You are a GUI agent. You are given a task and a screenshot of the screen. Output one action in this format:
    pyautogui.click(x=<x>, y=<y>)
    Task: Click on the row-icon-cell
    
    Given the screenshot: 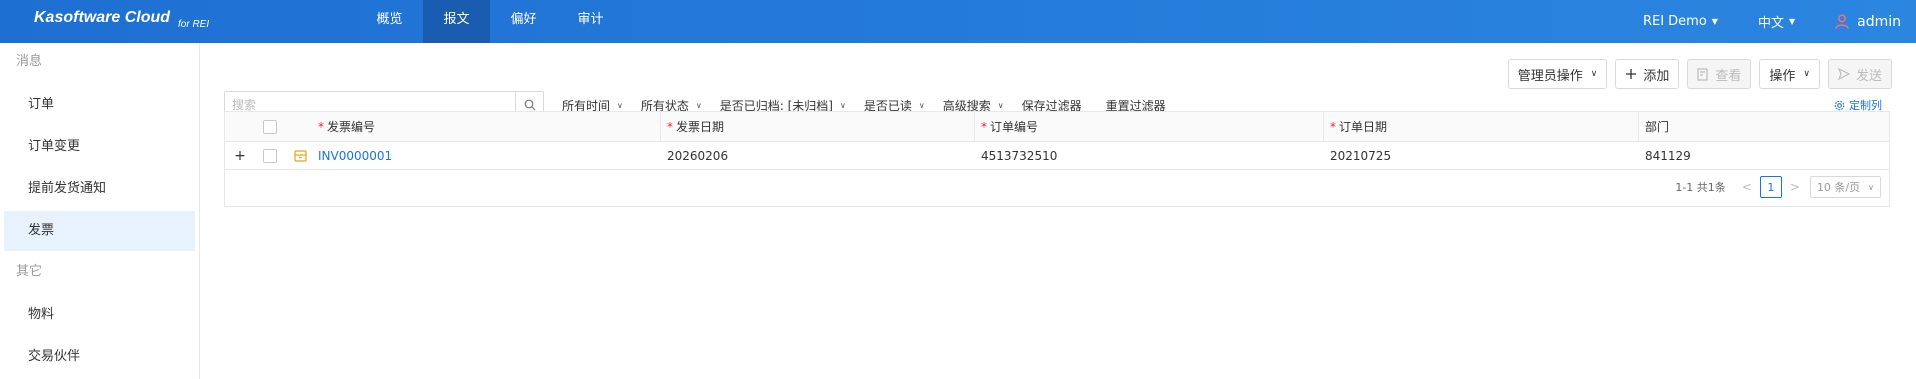 What is the action you would take?
    pyautogui.click(x=300, y=155)
    